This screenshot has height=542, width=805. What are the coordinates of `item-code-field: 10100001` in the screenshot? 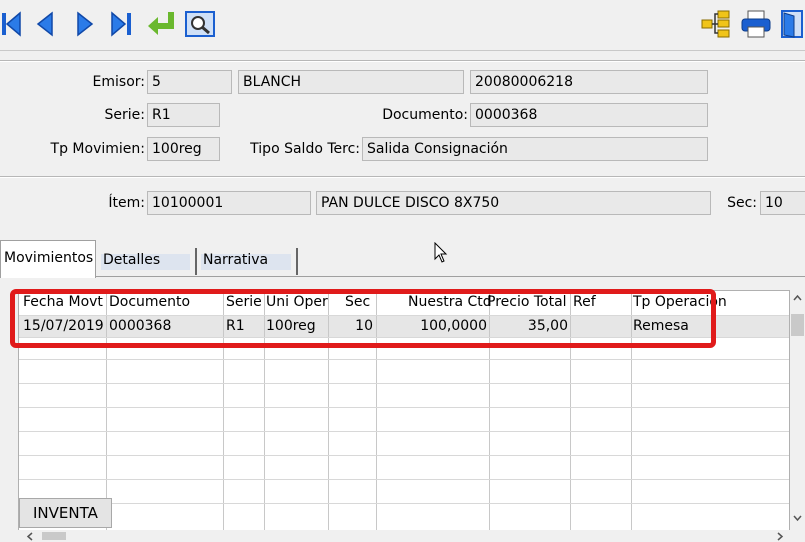 It's located at (229, 203).